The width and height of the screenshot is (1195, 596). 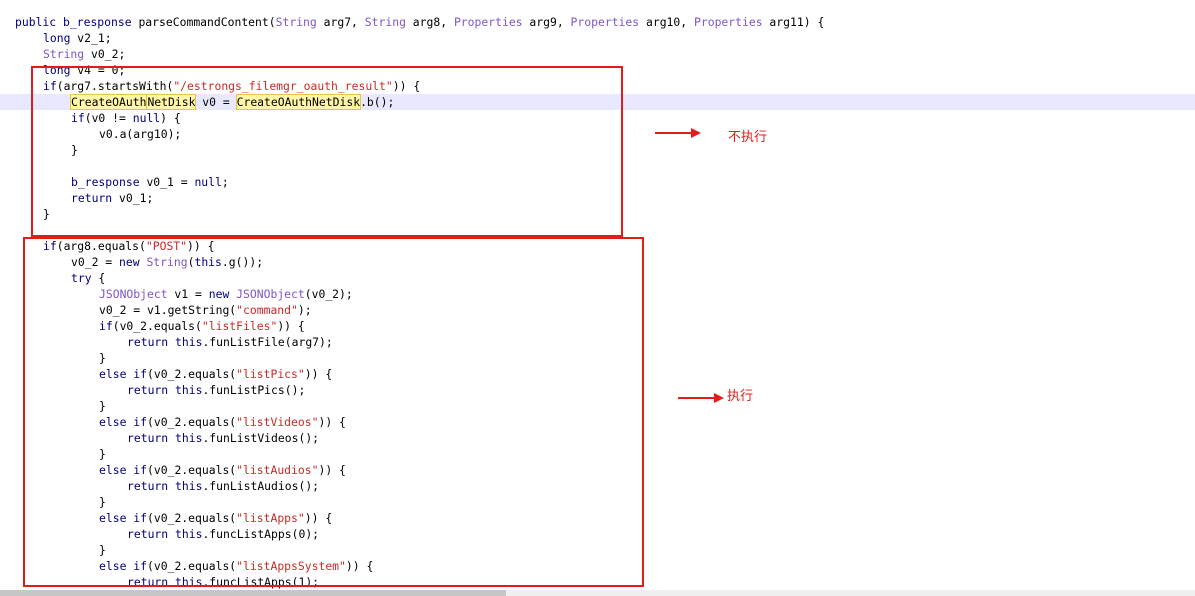 What do you see at coordinates (39, 22) in the screenshot?
I see `code-token: public` at bounding box center [39, 22].